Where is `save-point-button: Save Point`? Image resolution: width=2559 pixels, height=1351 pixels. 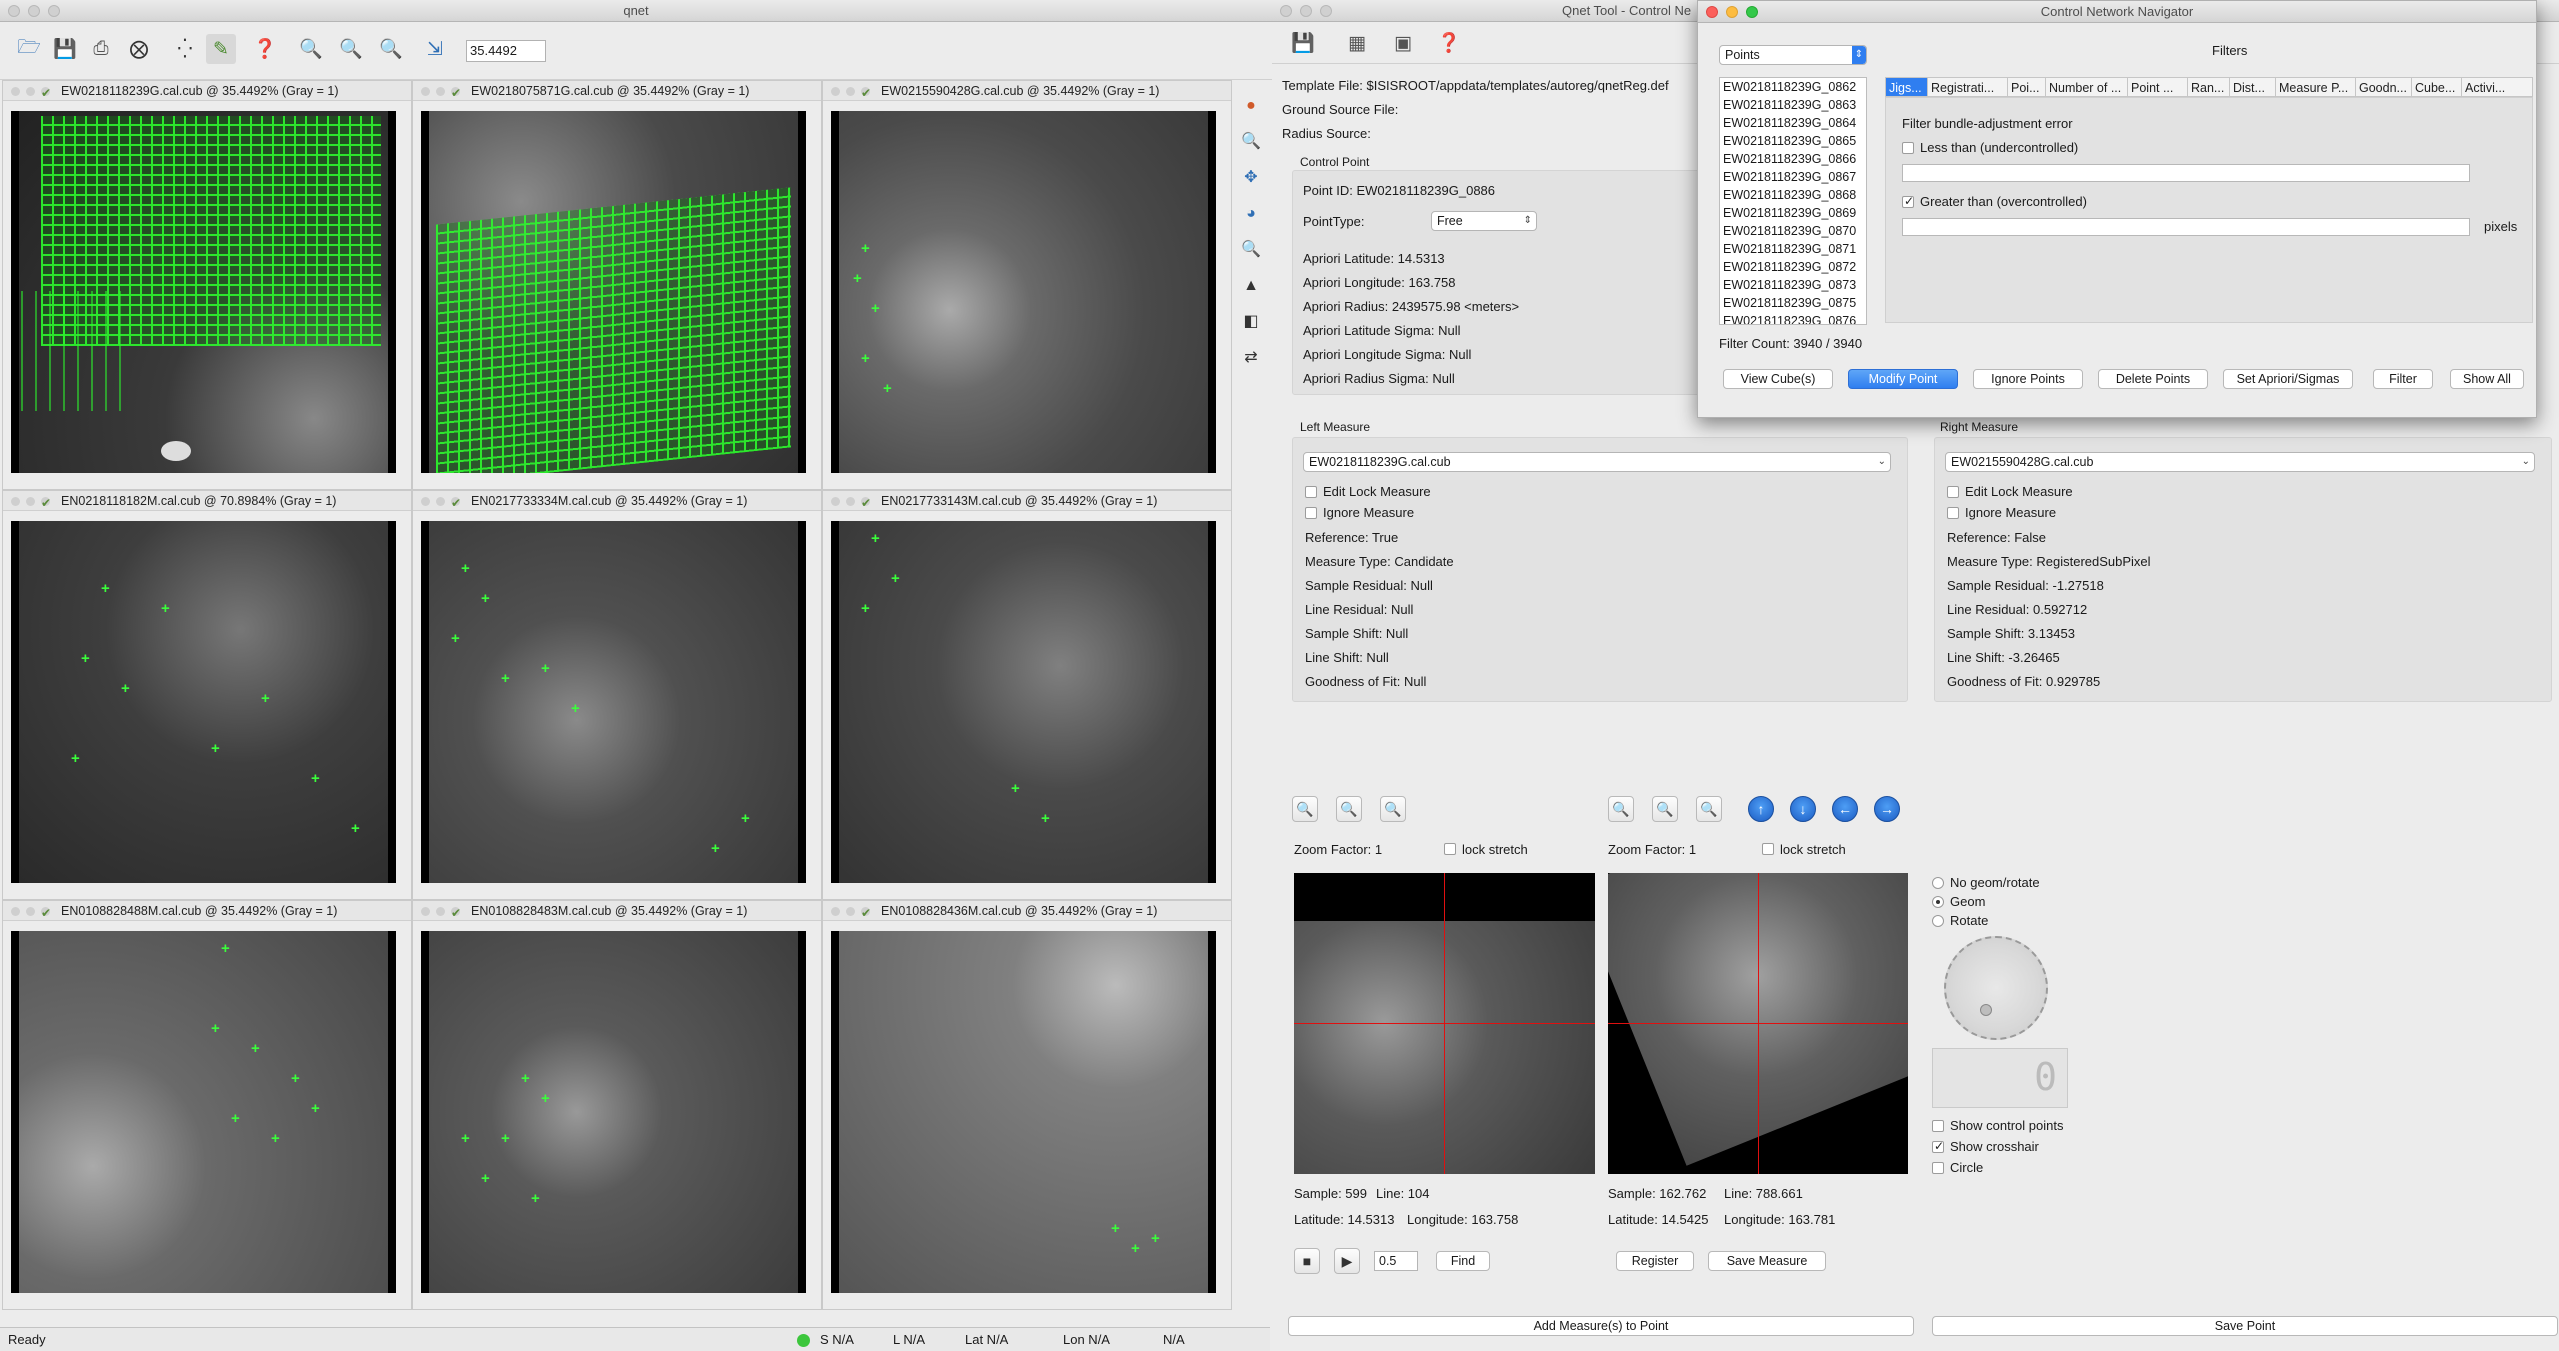 save-point-button: Save Point is located at coordinates (2245, 1326).